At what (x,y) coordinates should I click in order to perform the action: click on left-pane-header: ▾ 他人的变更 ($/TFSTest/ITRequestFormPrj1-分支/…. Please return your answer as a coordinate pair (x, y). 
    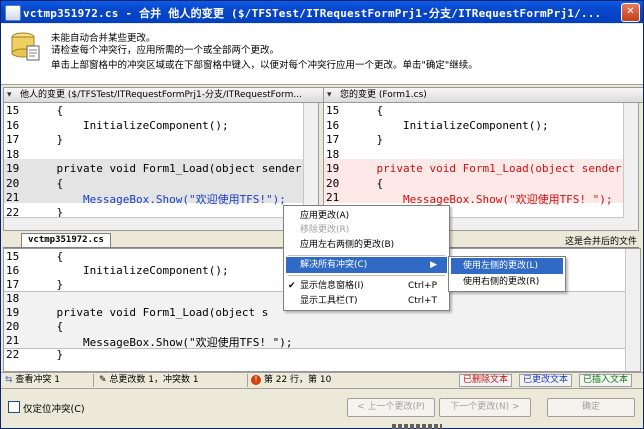
    Looking at the image, I should click on (169, 95).